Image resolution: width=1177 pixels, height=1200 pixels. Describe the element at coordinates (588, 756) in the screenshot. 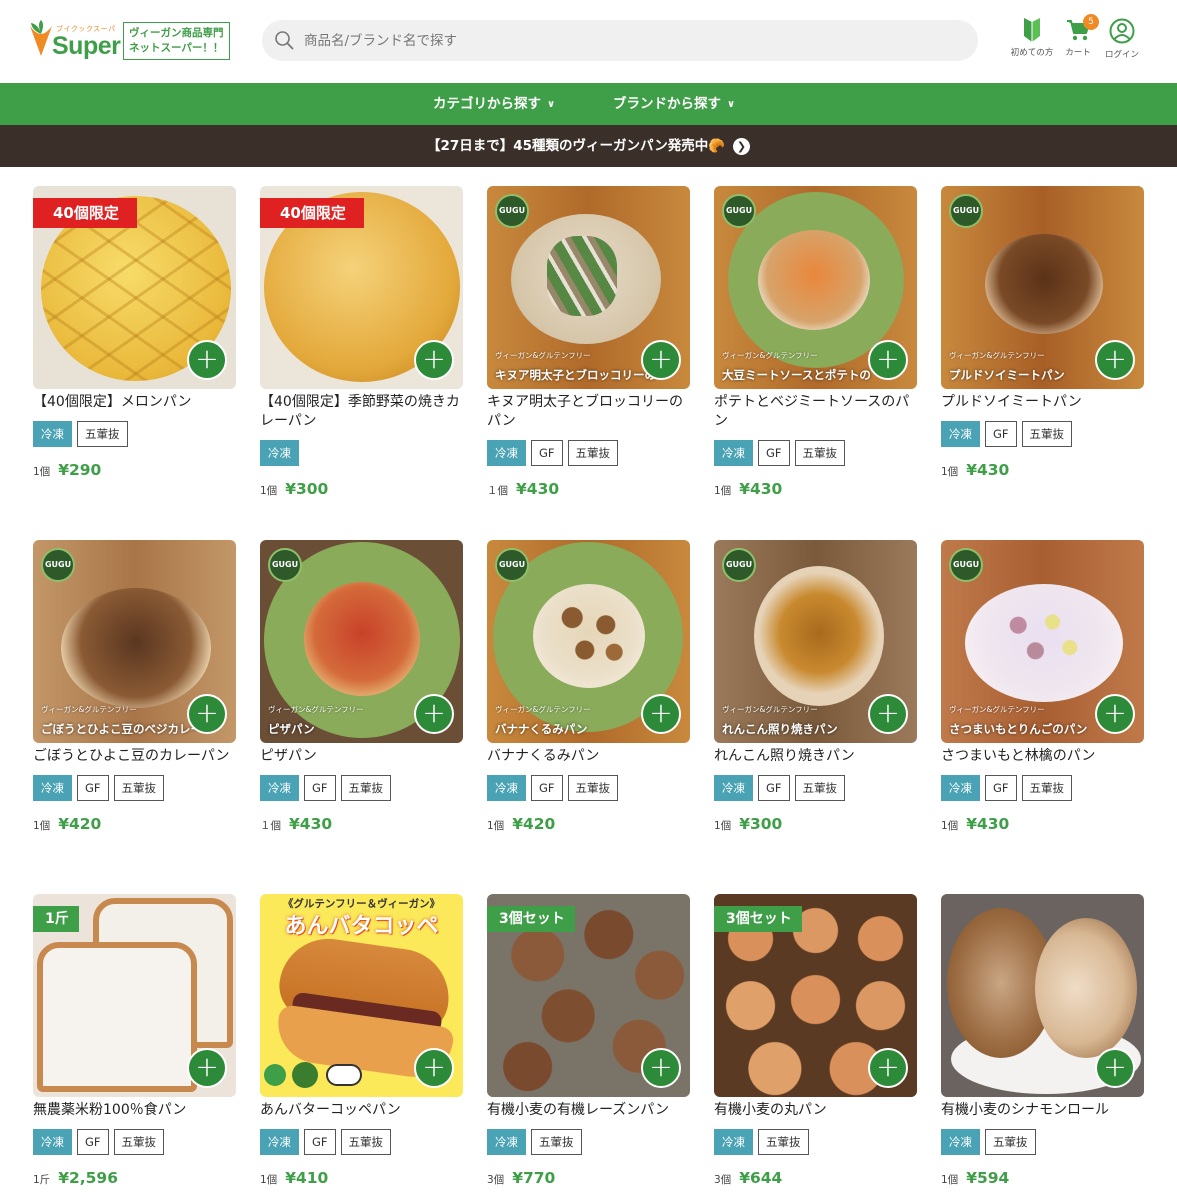

I see `product-name: バナナくるみパン` at that location.